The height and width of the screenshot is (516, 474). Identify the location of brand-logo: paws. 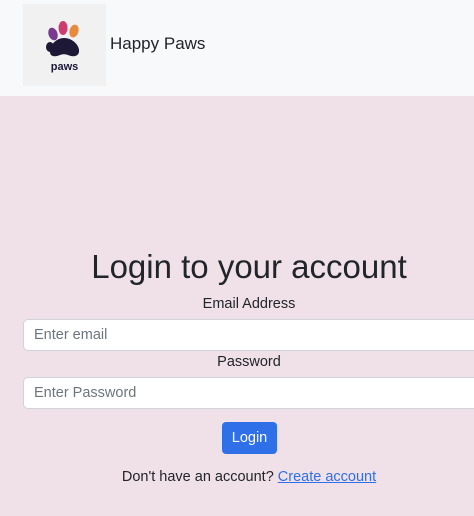
(64, 45).